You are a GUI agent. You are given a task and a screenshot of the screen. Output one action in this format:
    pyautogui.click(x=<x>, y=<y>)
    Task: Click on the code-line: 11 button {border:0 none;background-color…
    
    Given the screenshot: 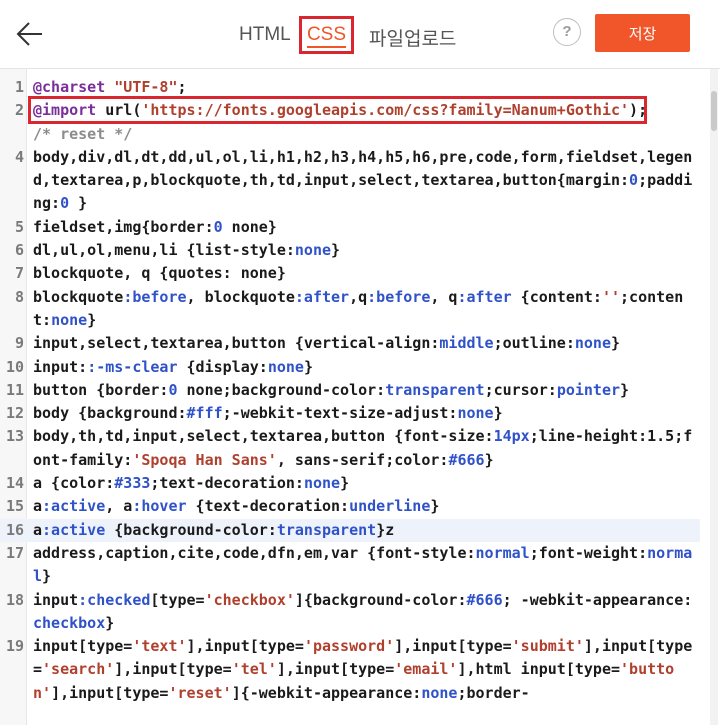 What is the action you would take?
    pyautogui.click(x=350, y=390)
    